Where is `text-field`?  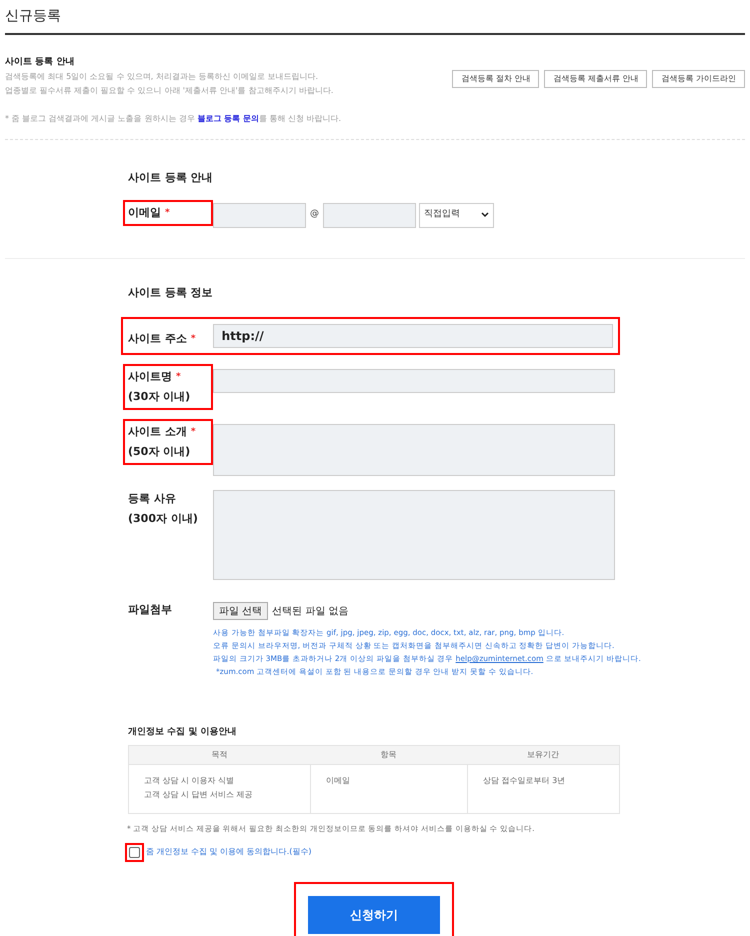 text-field is located at coordinates (414, 381).